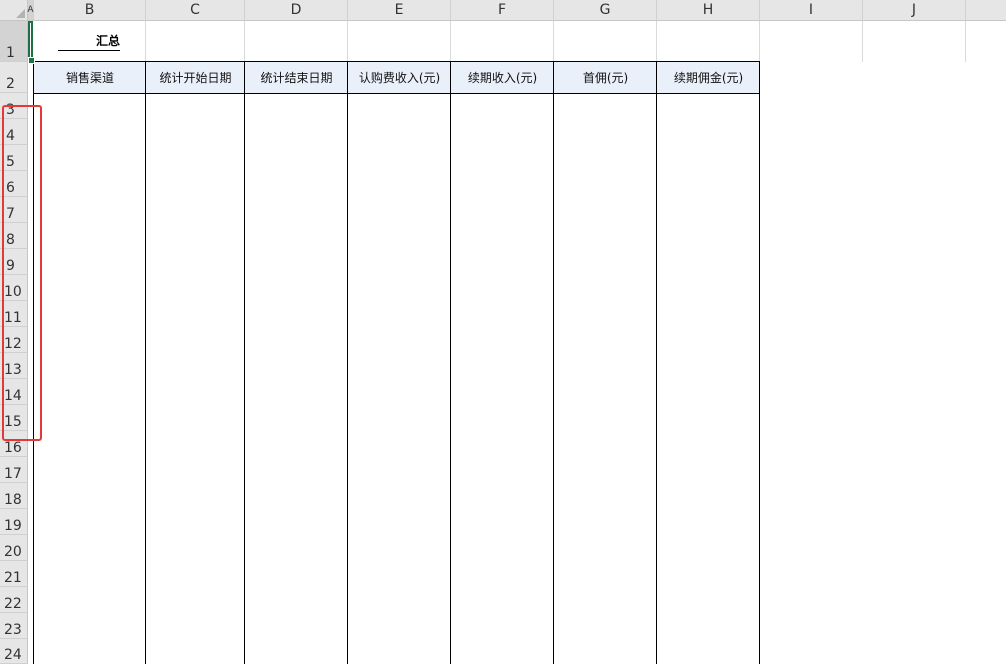  I want to click on row-header-21: 21, so click(14, 574).